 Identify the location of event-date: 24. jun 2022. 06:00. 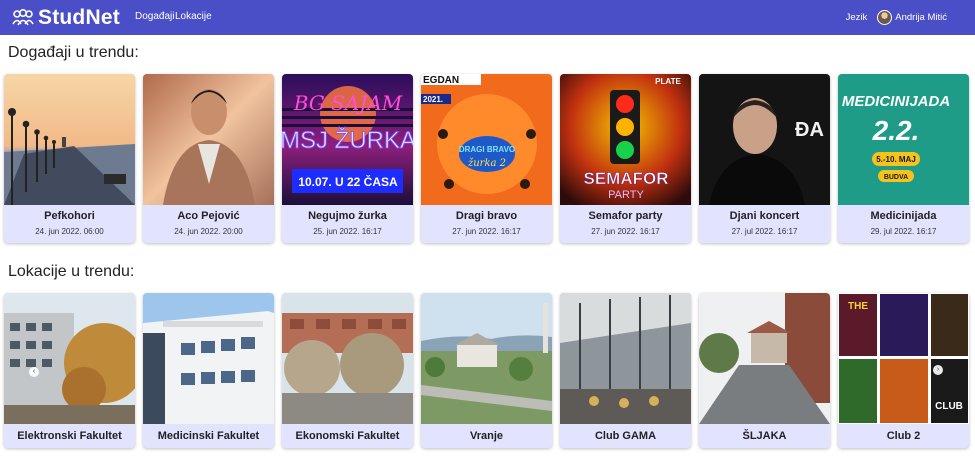
(69, 231).